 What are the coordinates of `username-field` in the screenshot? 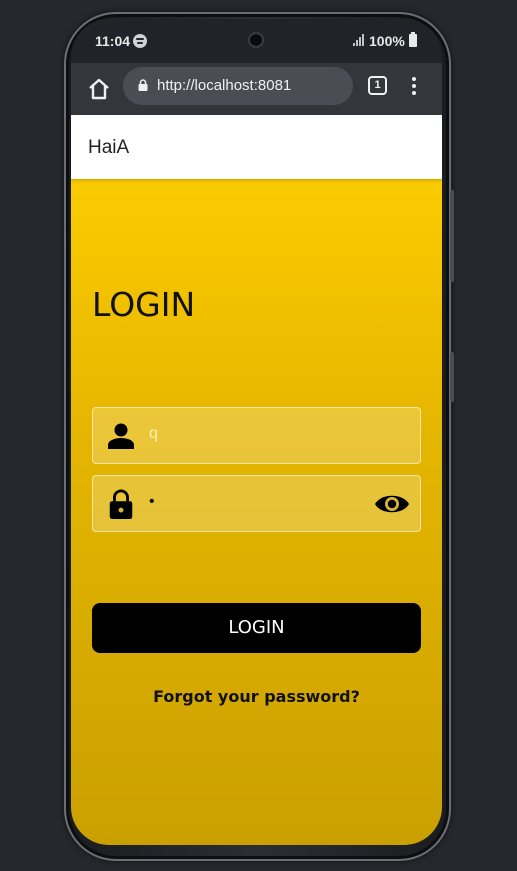 It's located at (256, 435).